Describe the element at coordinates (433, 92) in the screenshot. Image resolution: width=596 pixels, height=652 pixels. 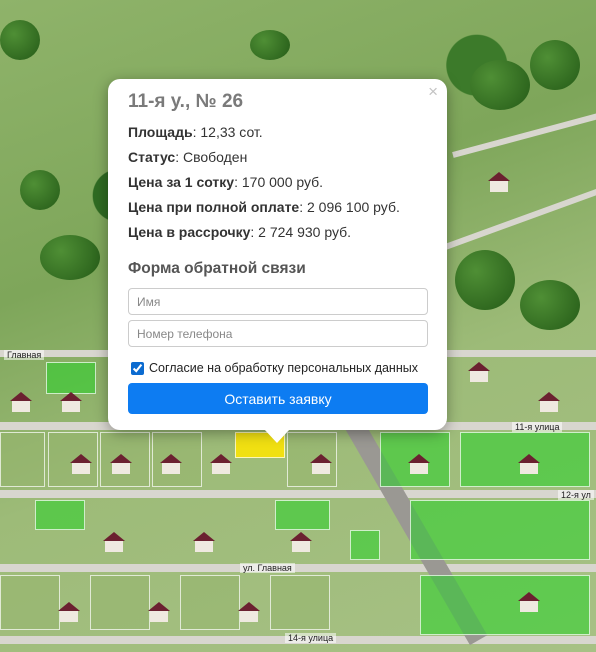
I see `close-icon: ×` at that location.